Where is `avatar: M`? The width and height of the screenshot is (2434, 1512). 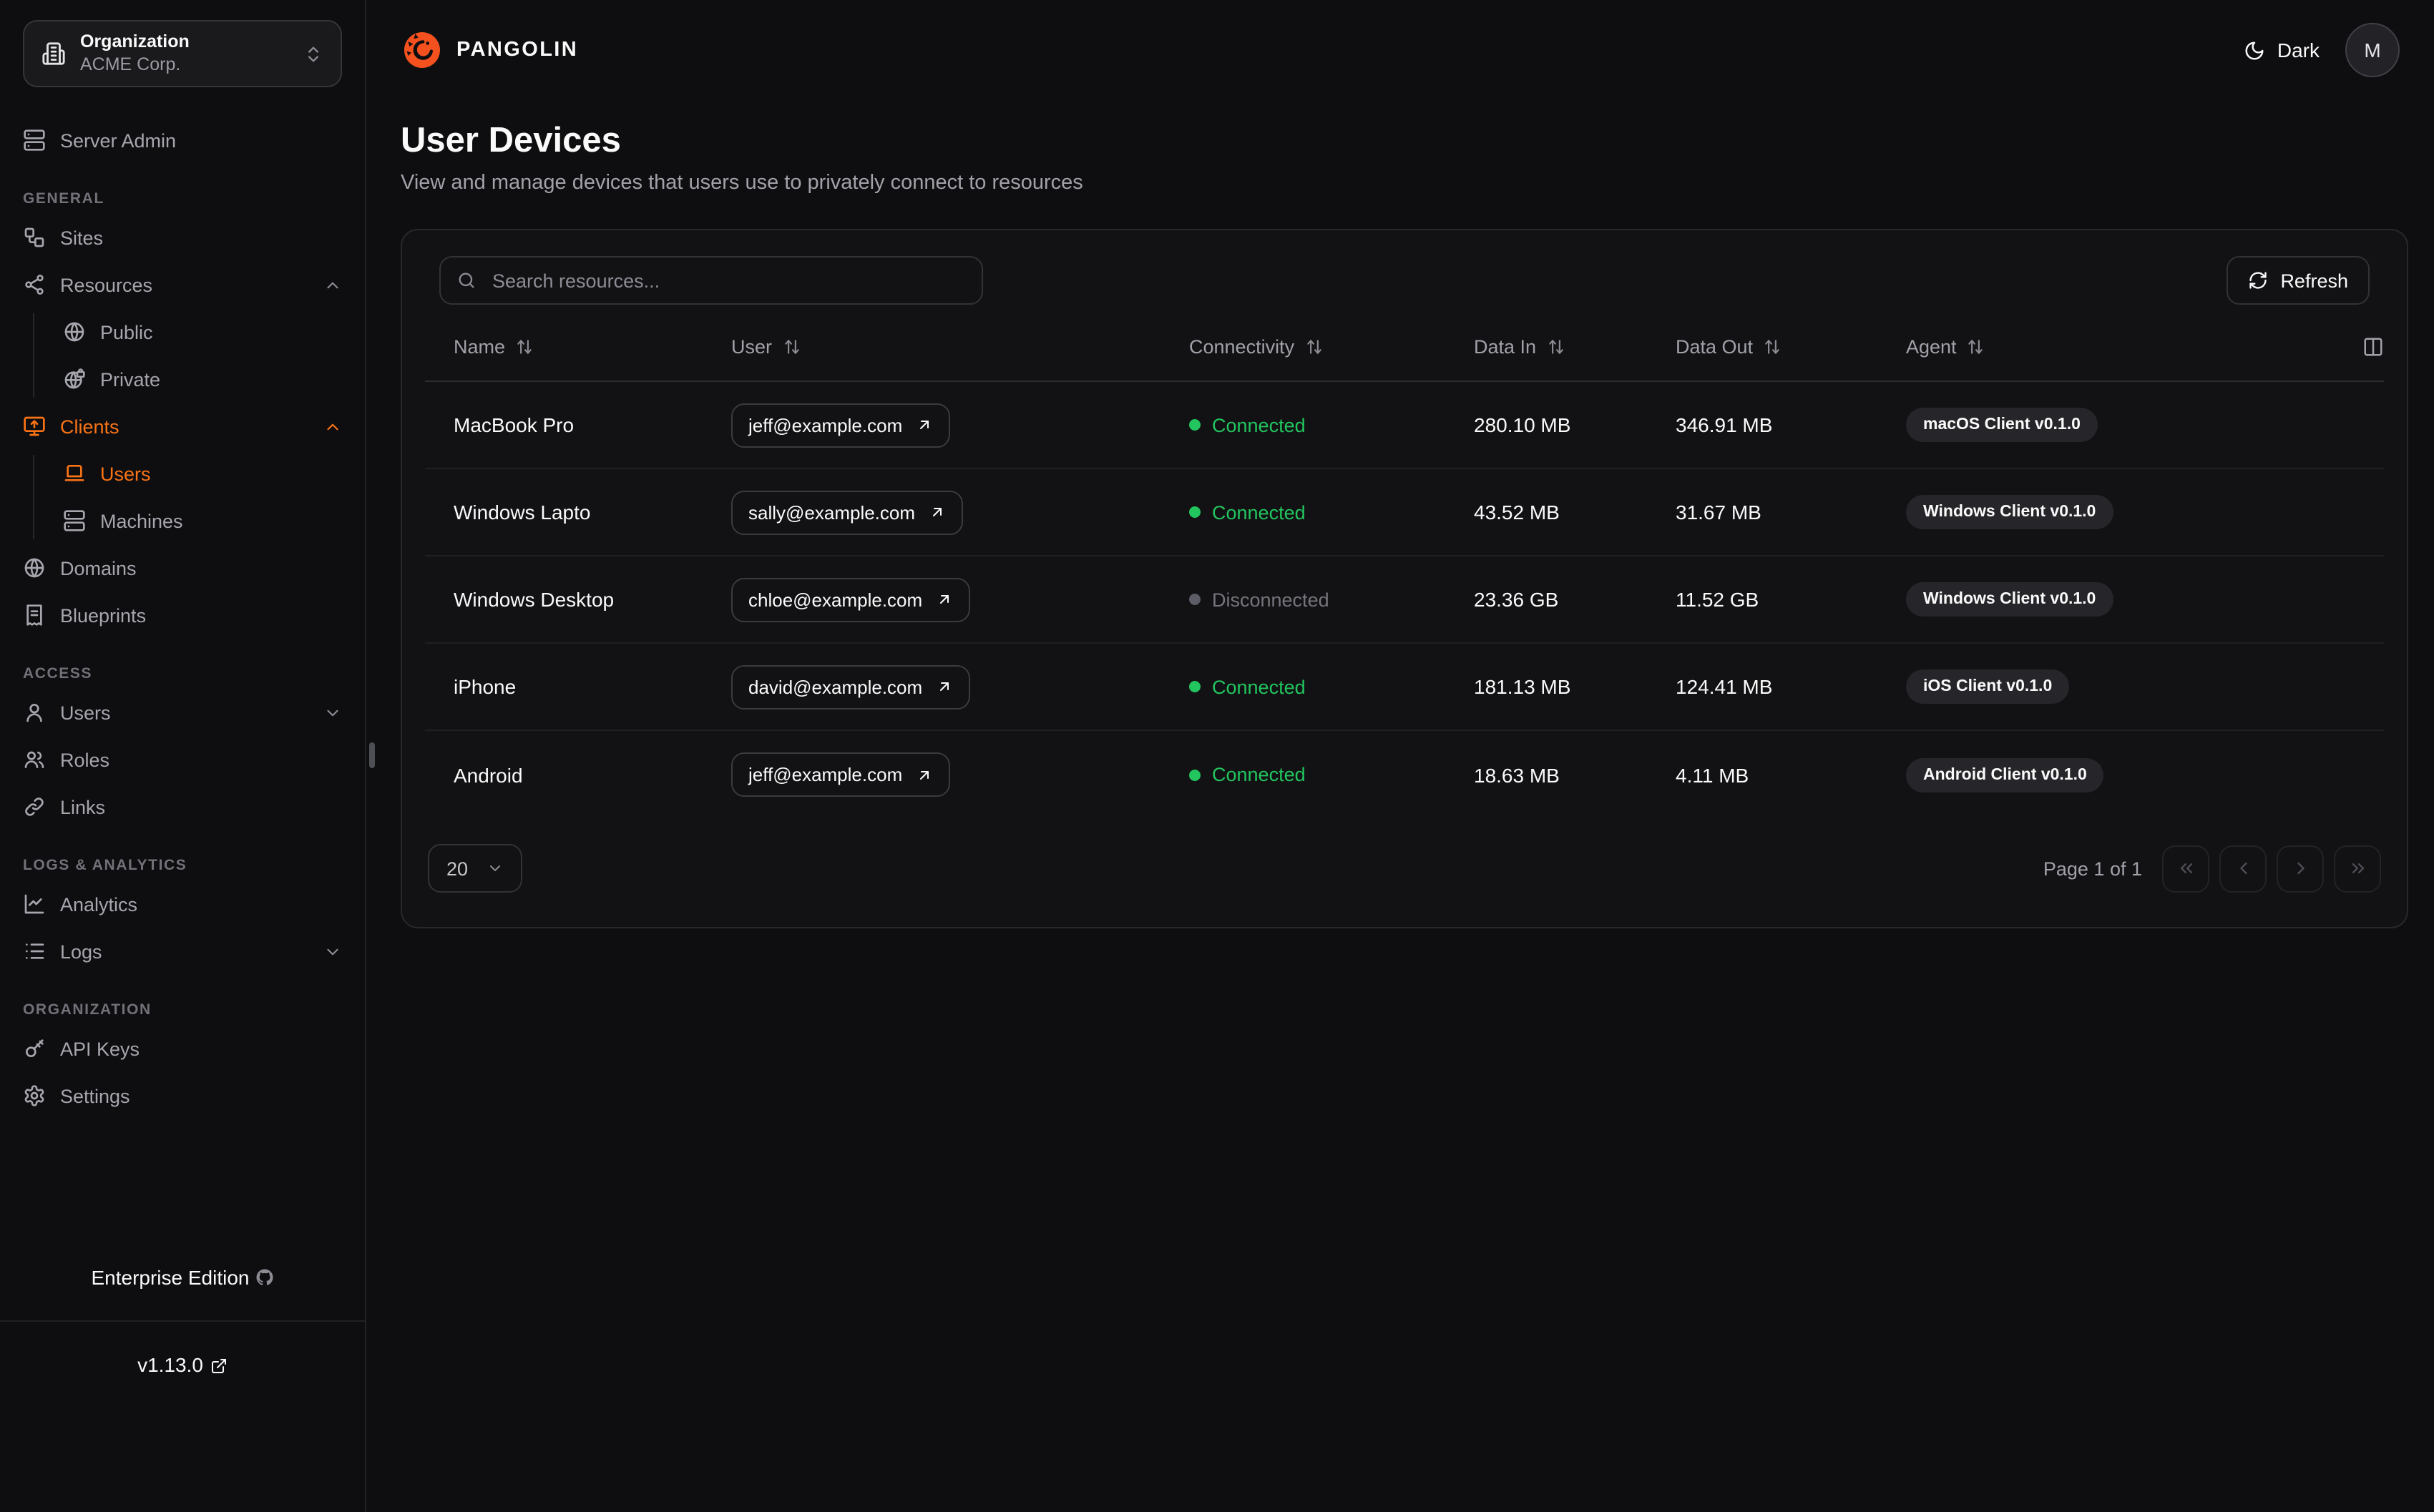
avatar: M is located at coordinates (2372, 50).